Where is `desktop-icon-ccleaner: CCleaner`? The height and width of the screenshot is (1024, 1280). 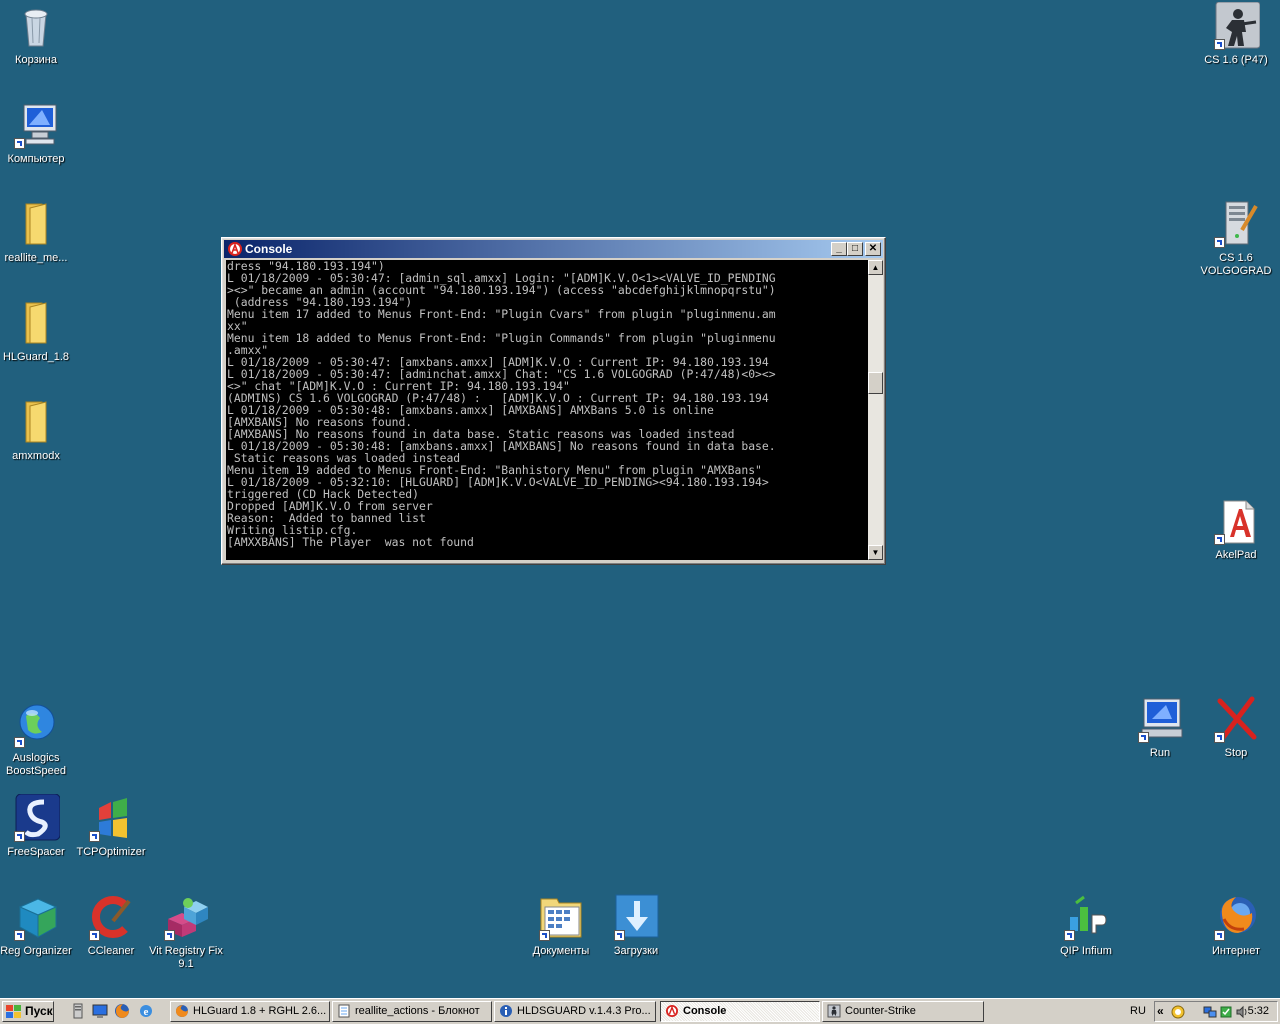 desktop-icon-ccleaner: CCleaner is located at coordinates (111, 925).